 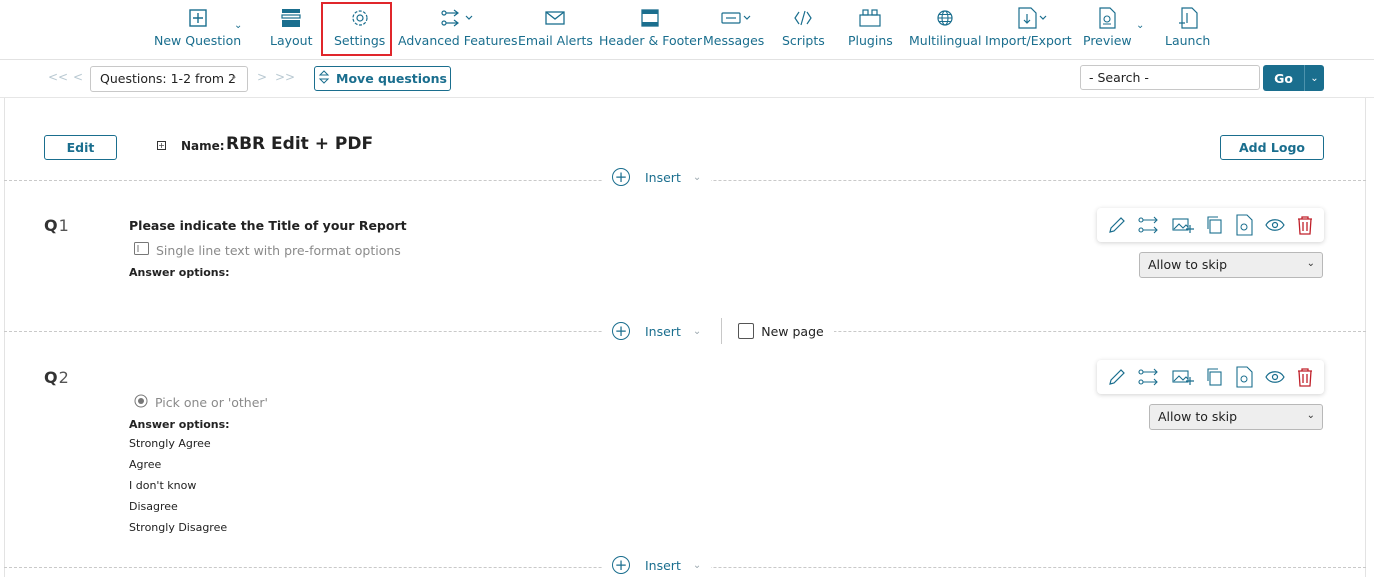 What do you see at coordinates (803, 40) in the screenshot?
I see `scripts-label: Scripts` at bounding box center [803, 40].